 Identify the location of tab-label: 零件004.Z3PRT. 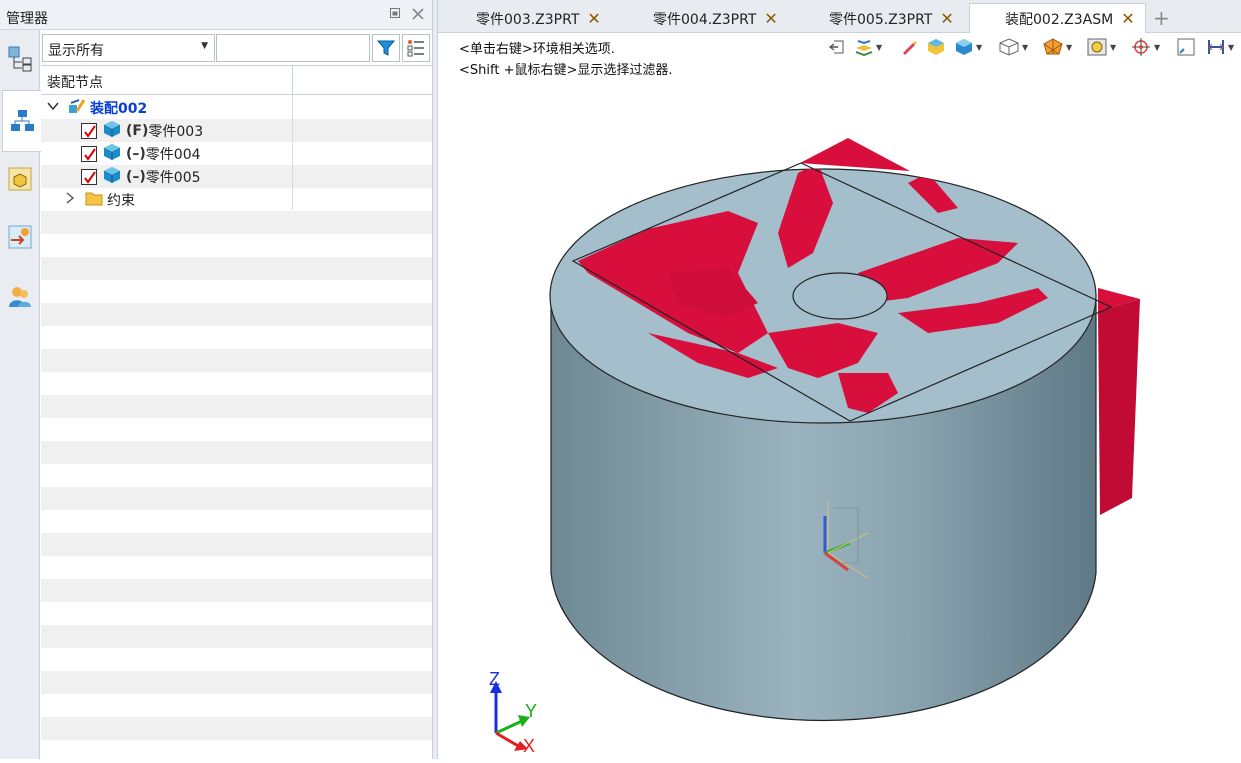
(705, 19).